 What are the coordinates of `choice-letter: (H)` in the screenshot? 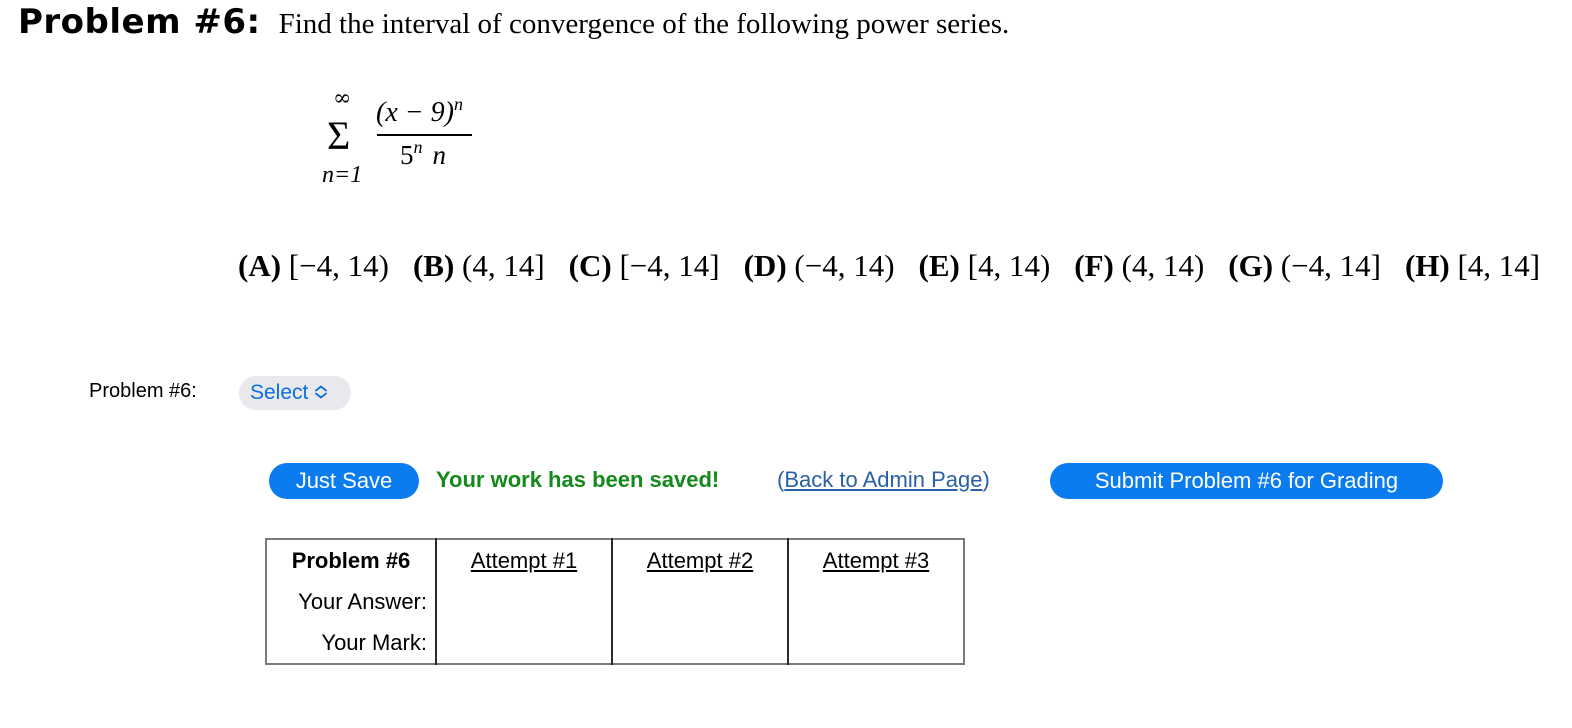 It's located at (1427, 265).